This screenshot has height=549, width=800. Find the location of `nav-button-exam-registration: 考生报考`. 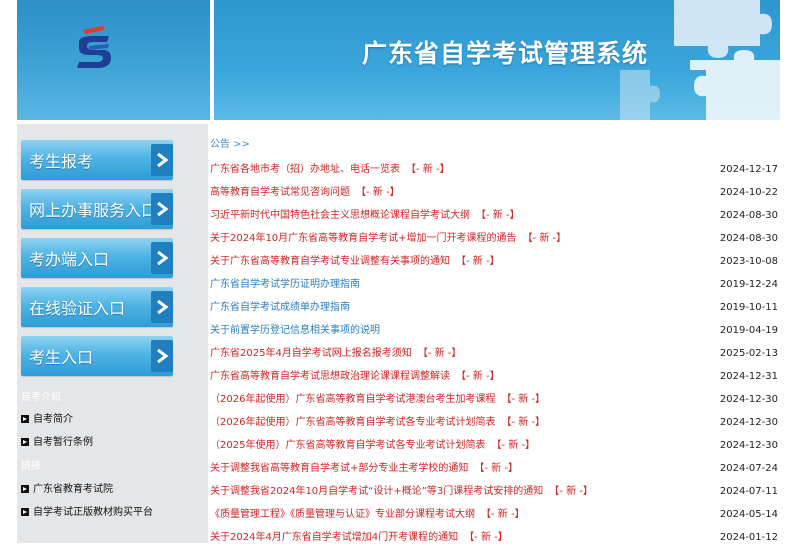

nav-button-exam-registration: 考生报考 is located at coordinates (97, 160).